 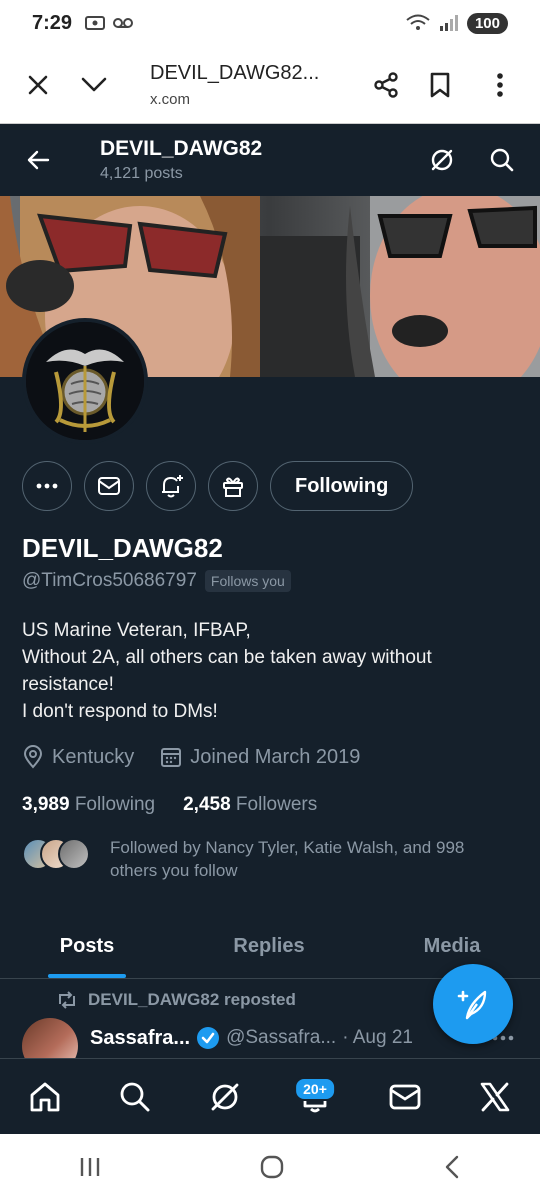 I want to click on expand-button, so click(x=94, y=85).